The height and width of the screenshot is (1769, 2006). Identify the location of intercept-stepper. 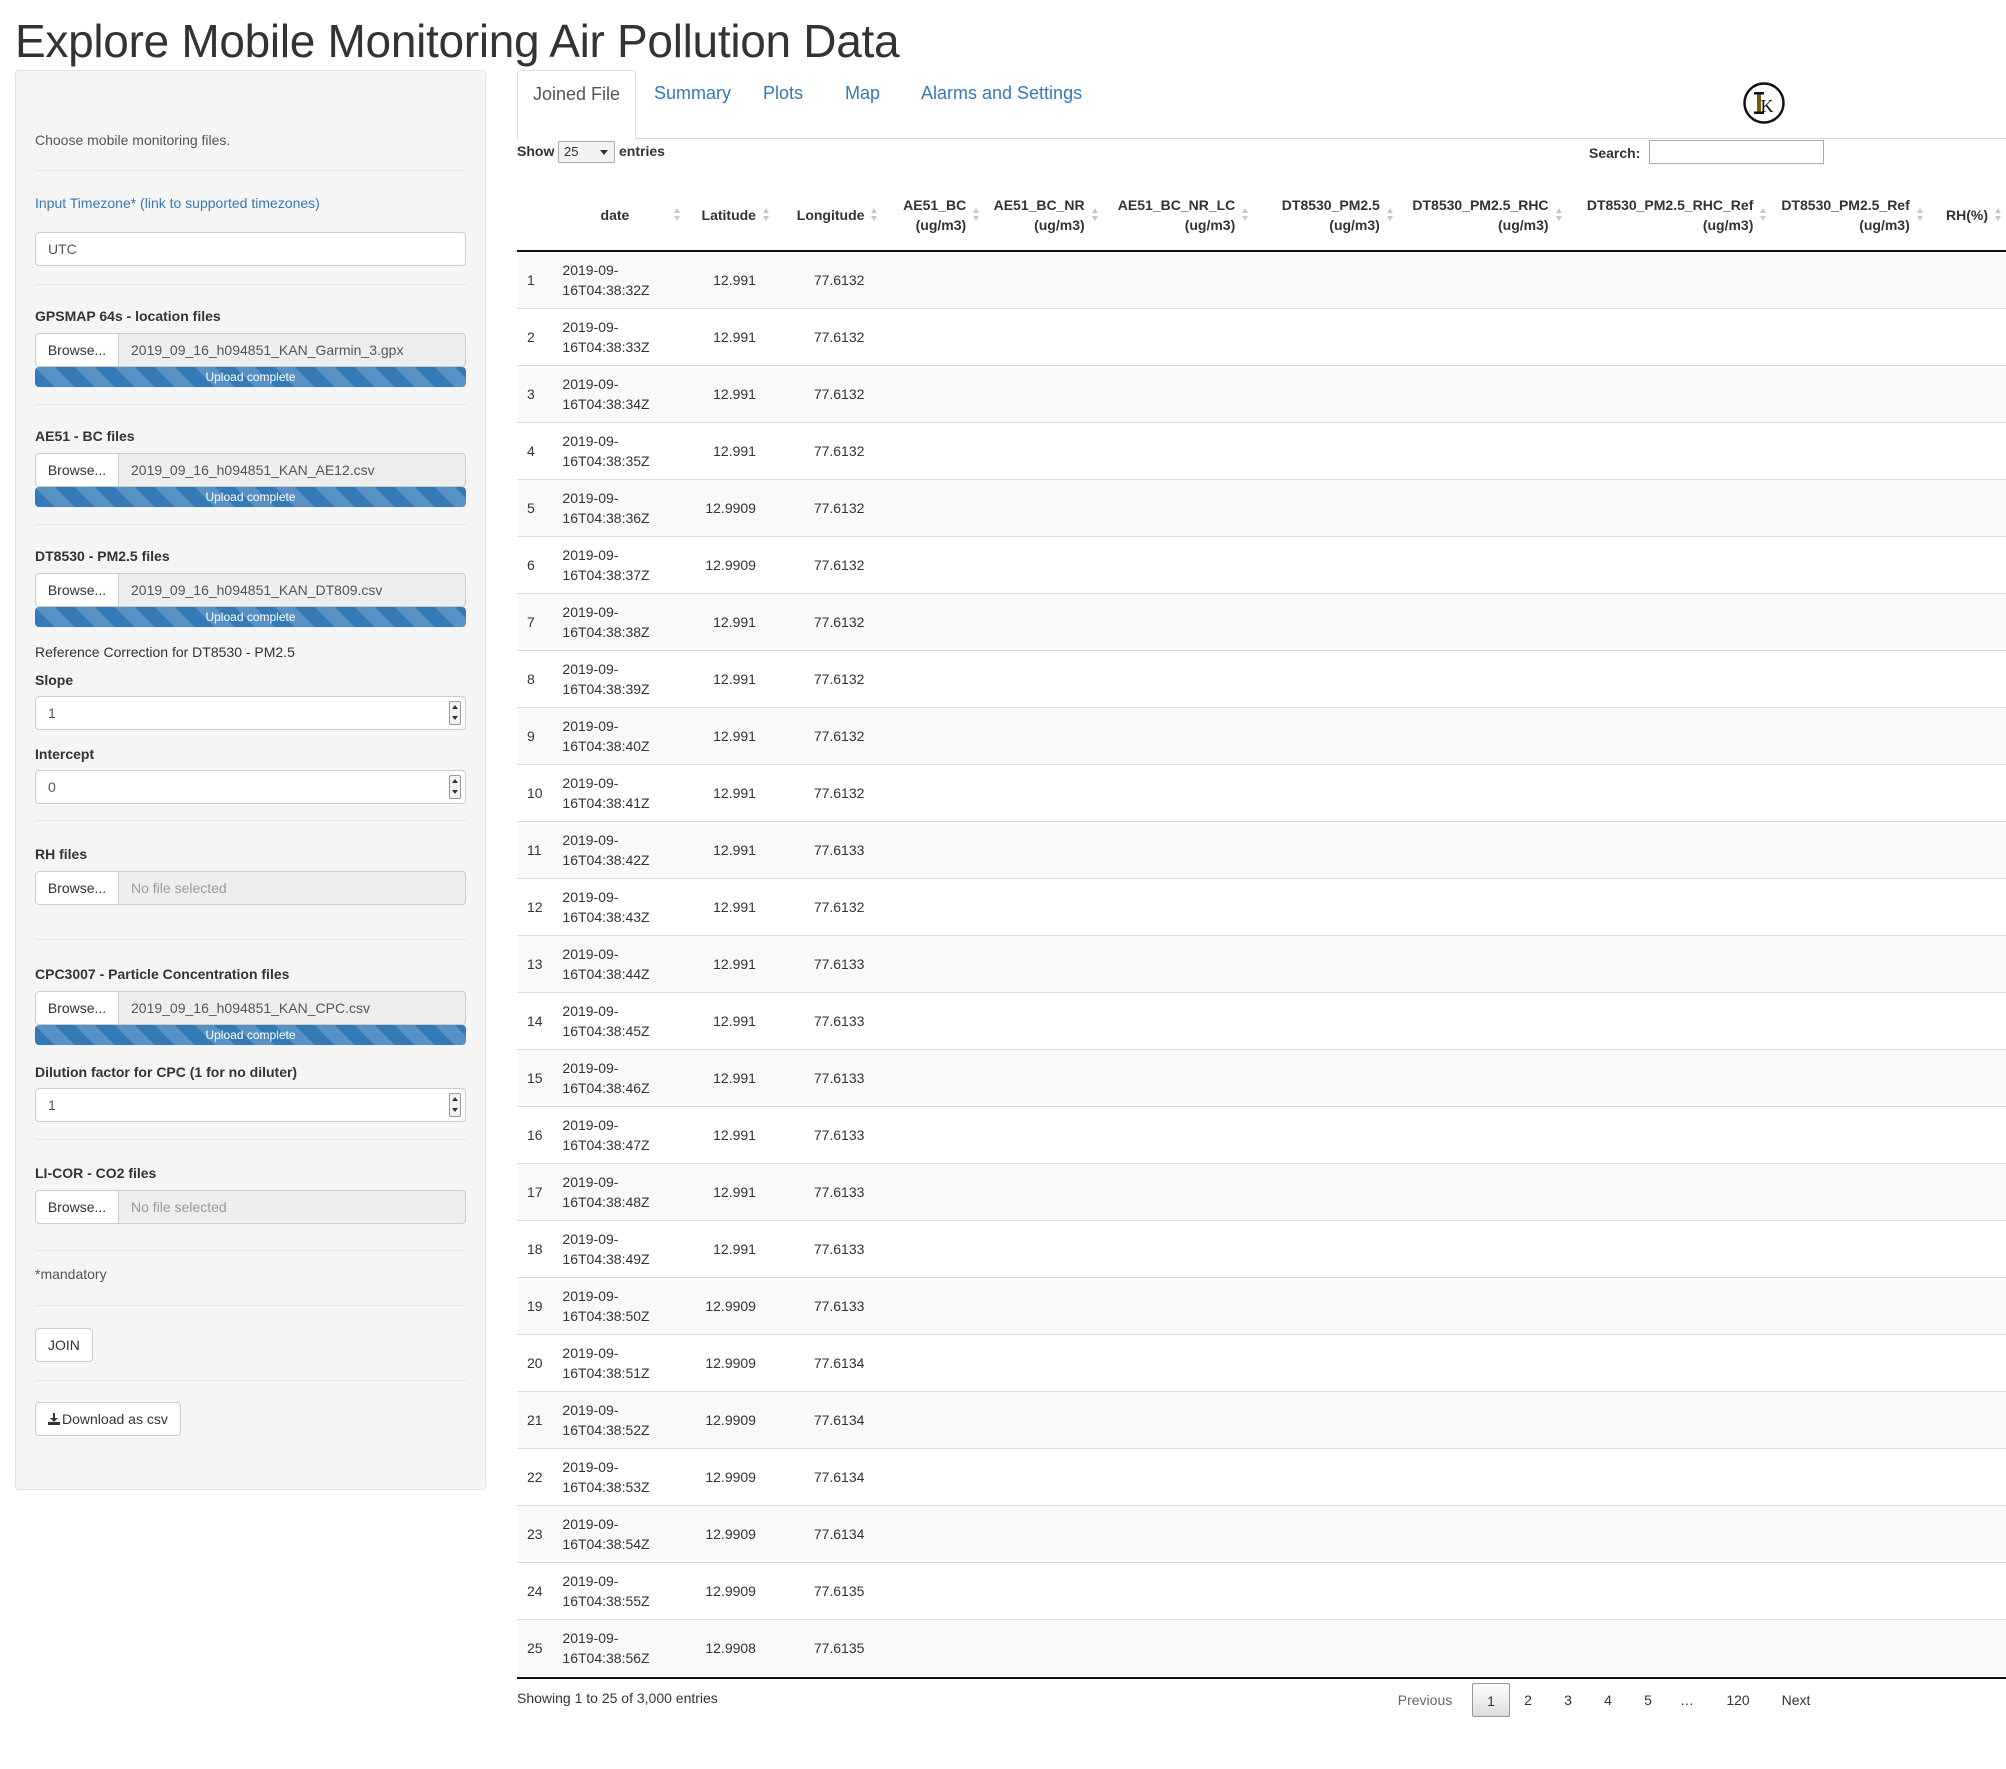
(455, 787).